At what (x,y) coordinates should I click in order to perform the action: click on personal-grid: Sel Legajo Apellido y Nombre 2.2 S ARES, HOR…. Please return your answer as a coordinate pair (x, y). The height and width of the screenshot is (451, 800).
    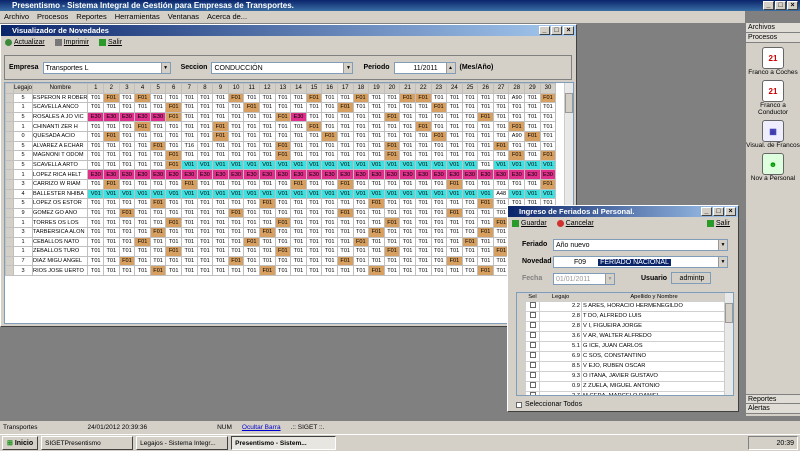
    Looking at the image, I should click on (625, 344).